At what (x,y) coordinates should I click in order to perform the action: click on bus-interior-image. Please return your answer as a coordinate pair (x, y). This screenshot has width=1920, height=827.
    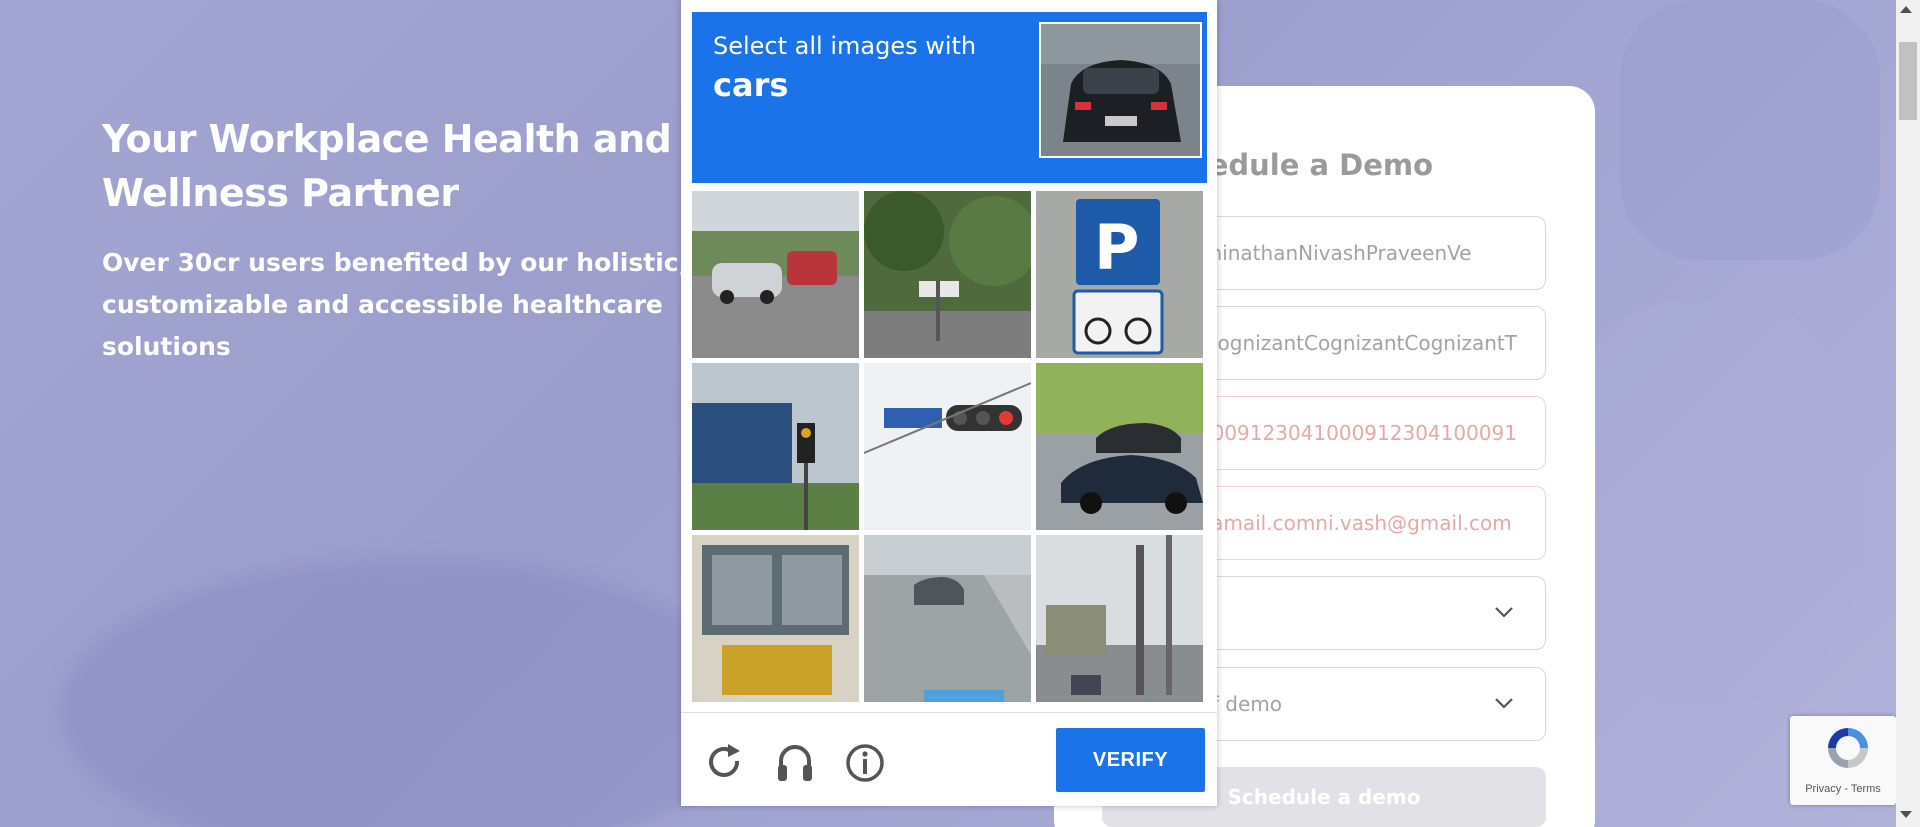
    Looking at the image, I should click on (775, 618).